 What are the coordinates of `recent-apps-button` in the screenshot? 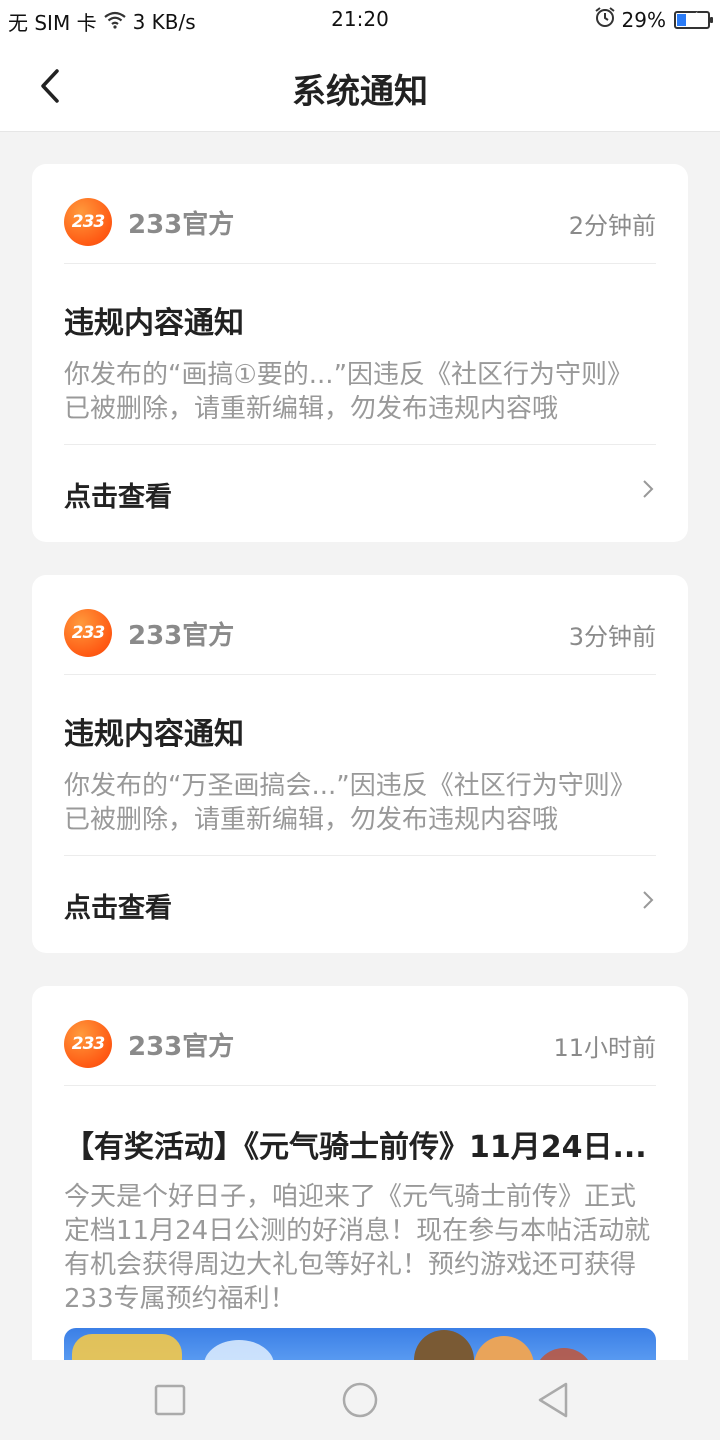 It's located at (170, 1400).